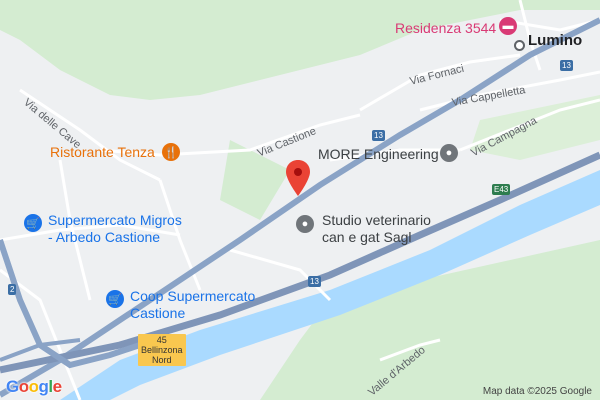 The width and height of the screenshot is (600, 400). What do you see at coordinates (537, 391) in the screenshot?
I see `map-attribution: Map data ©2025 Google` at bounding box center [537, 391].